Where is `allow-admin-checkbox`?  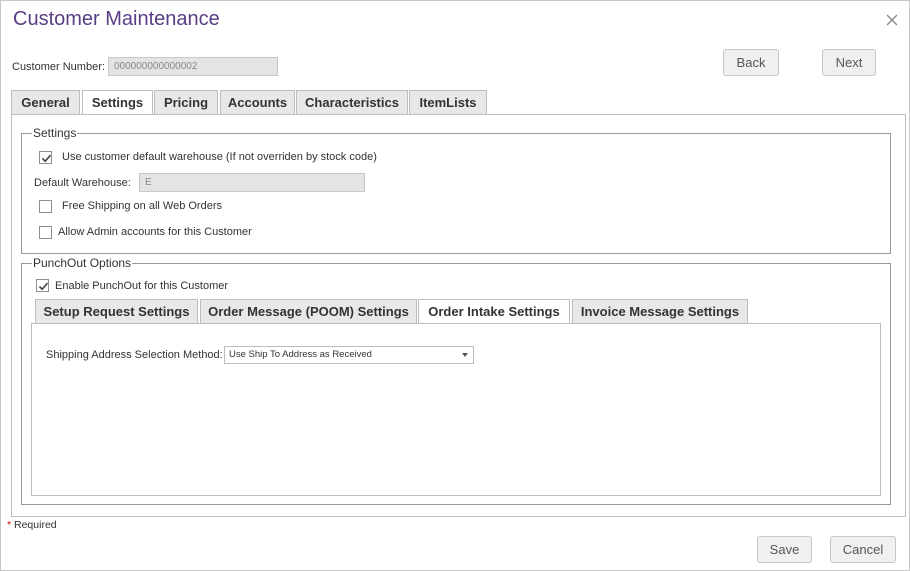 allow-admin-checkbox is located at coordinates (45, 232).